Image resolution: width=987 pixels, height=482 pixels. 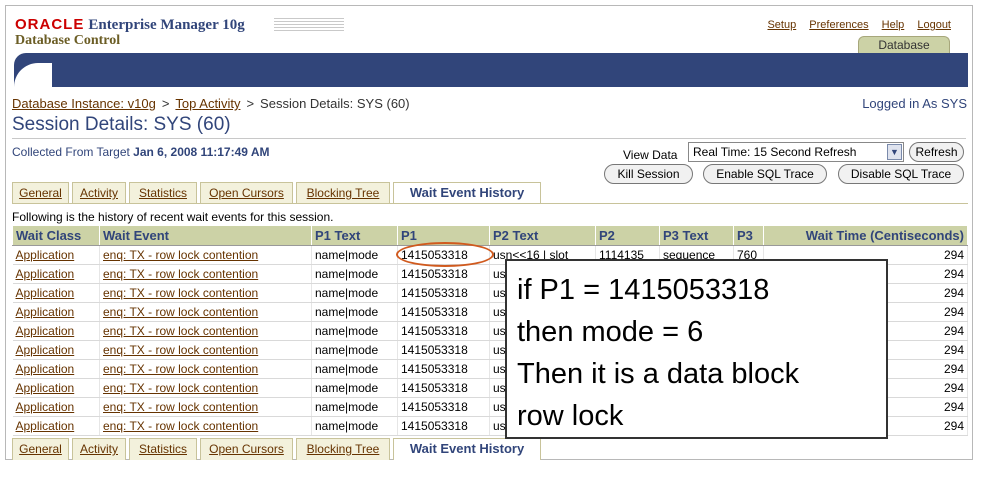 What do you see at coordinates (121, 124) in the screenshot?
I see `page-title: Session Details: SYS (60)` at bounding box center [121, 124].